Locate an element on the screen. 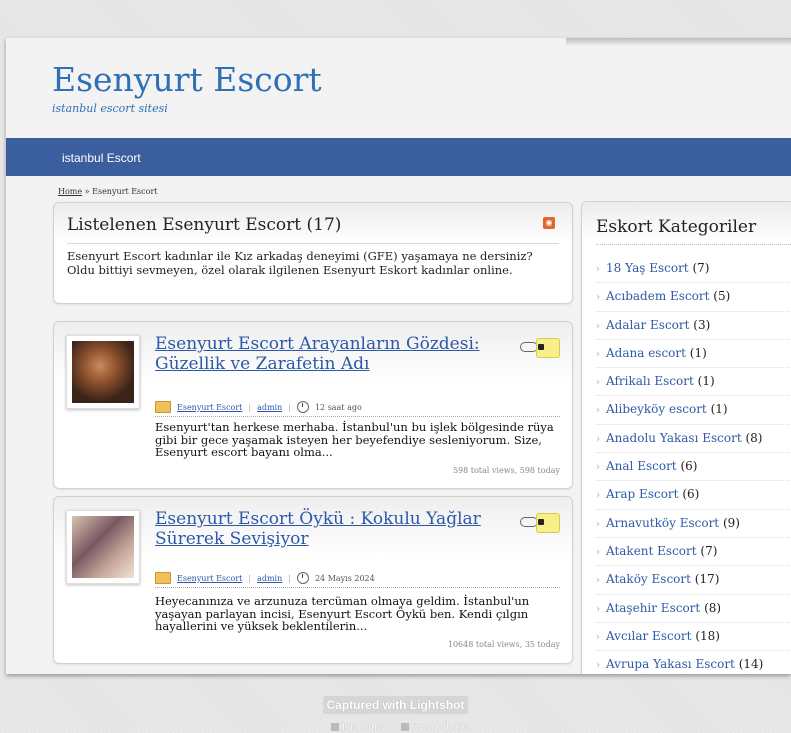 Image resolution: width=791 pixels, height=733 pixels. category-item: › Arnavutköy Escort (9) is located at coordinates (693, 524).